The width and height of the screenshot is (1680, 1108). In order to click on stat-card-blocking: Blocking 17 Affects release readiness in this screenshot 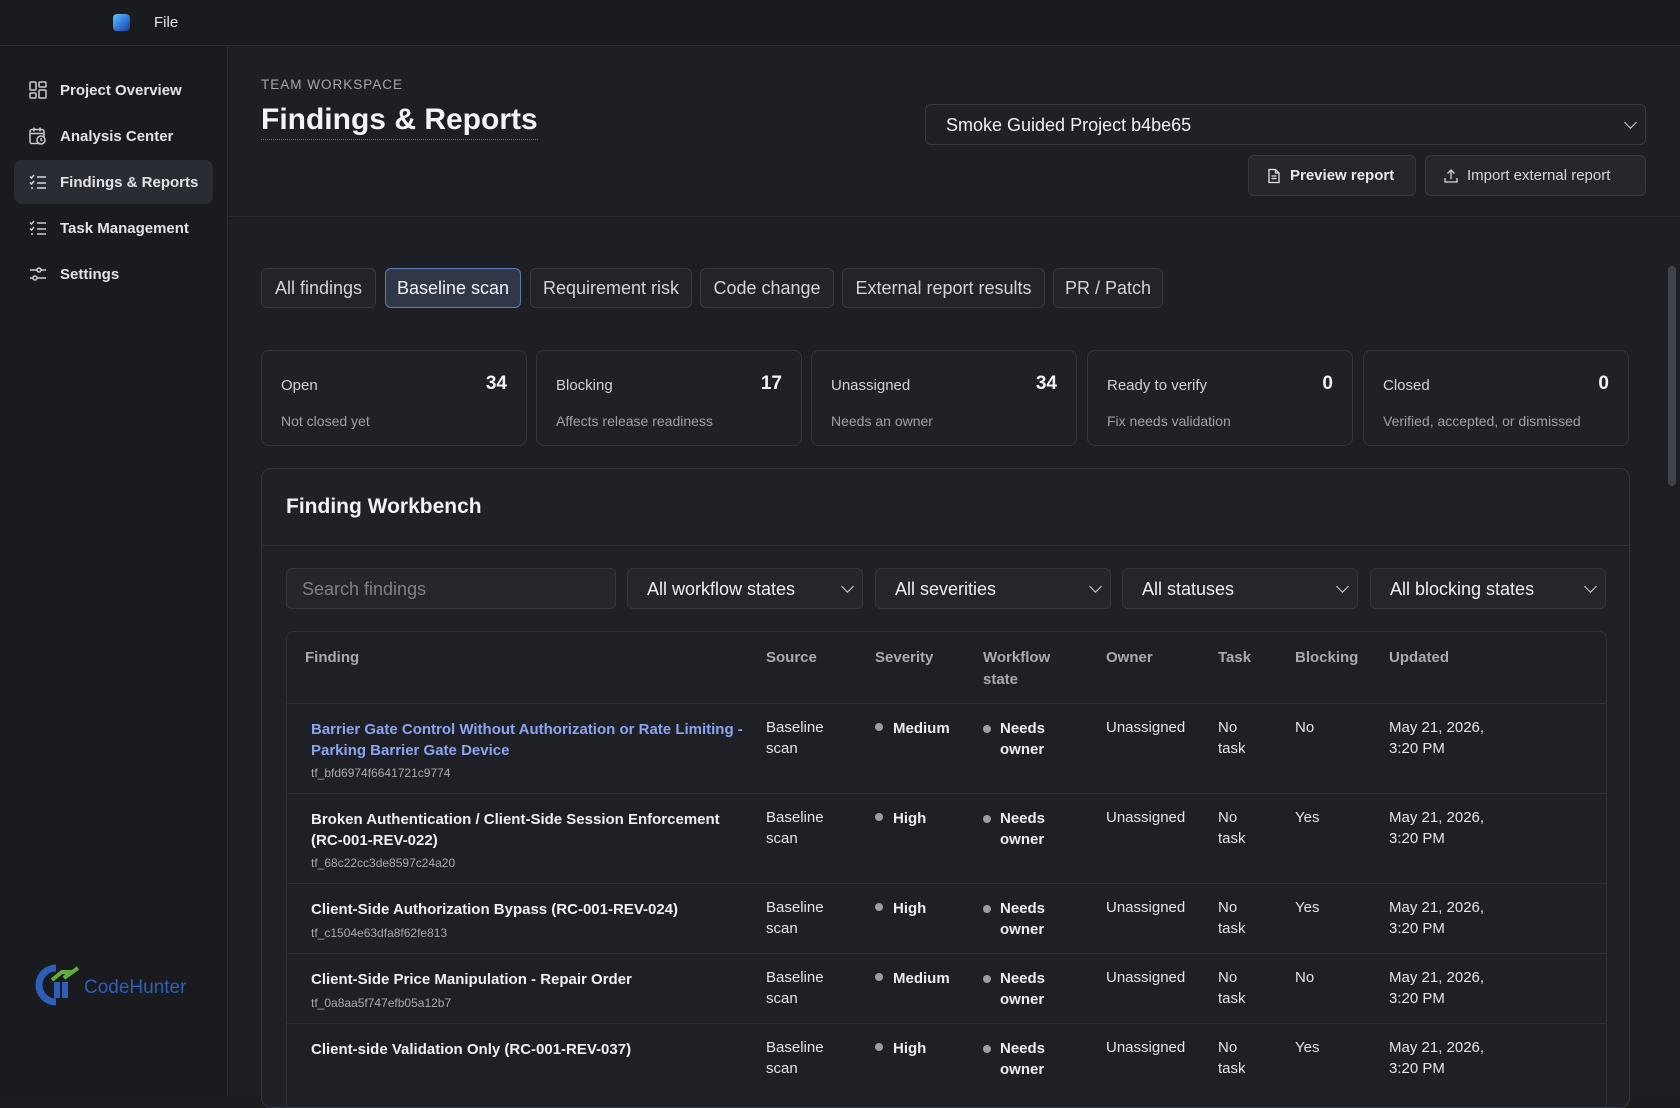, I will do `click(669, 398)`.